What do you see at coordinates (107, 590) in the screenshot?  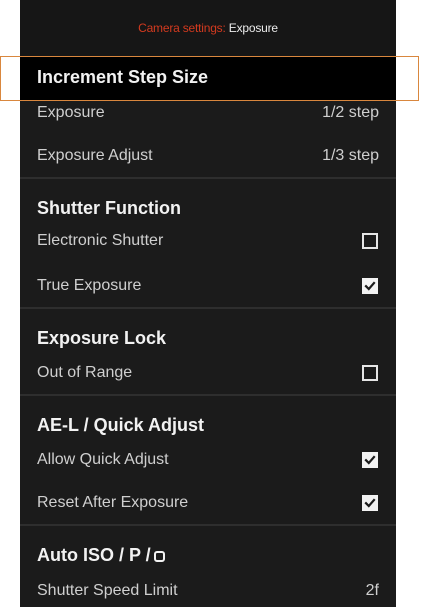 I see `row-label-shutter-speed-limit: Shutter Speed Limit` at bounding box center [107, 590].